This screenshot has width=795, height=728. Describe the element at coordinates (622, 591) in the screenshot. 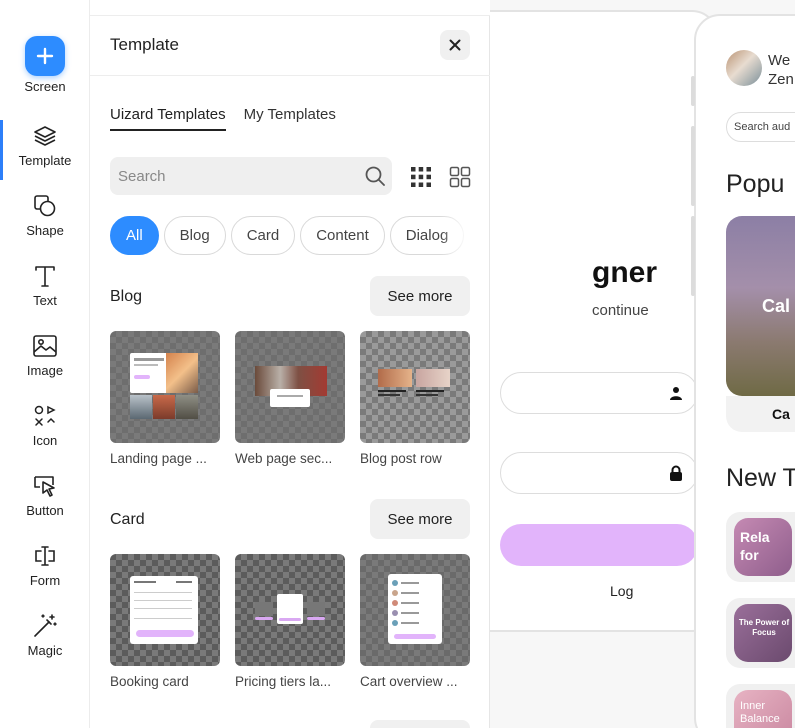

I see `screen1-login-label: Log` at that location.